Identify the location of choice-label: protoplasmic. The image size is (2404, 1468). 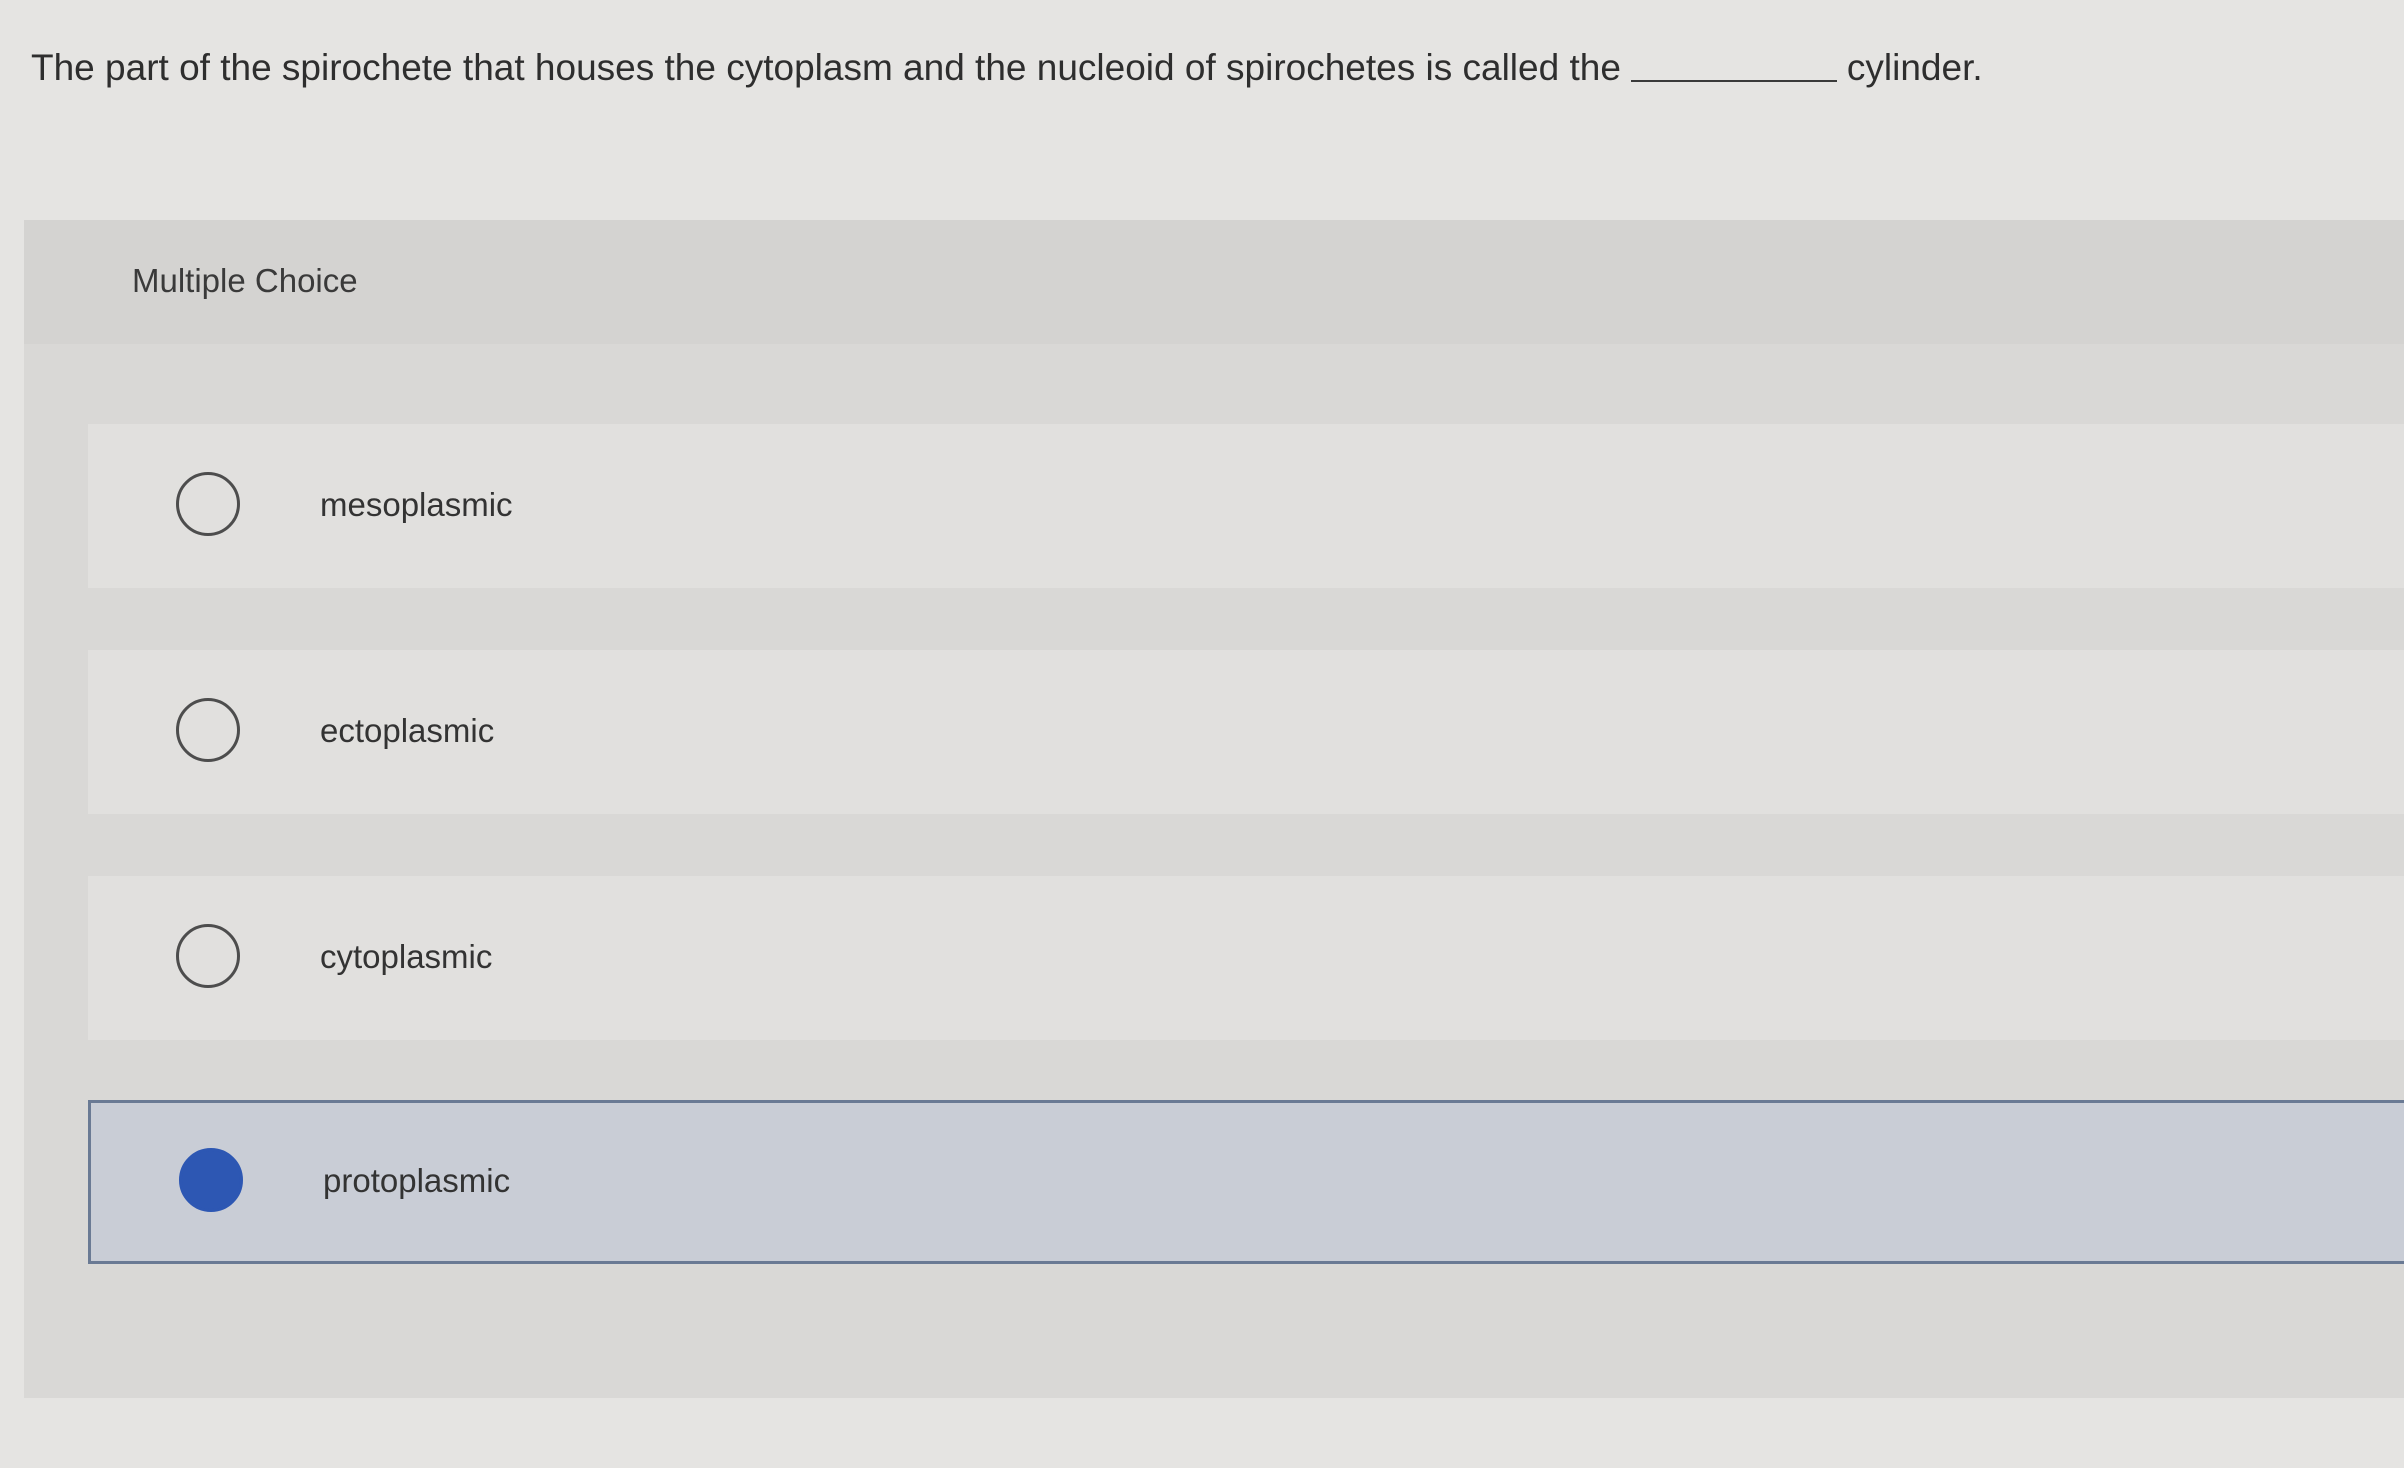
(417, 1180).